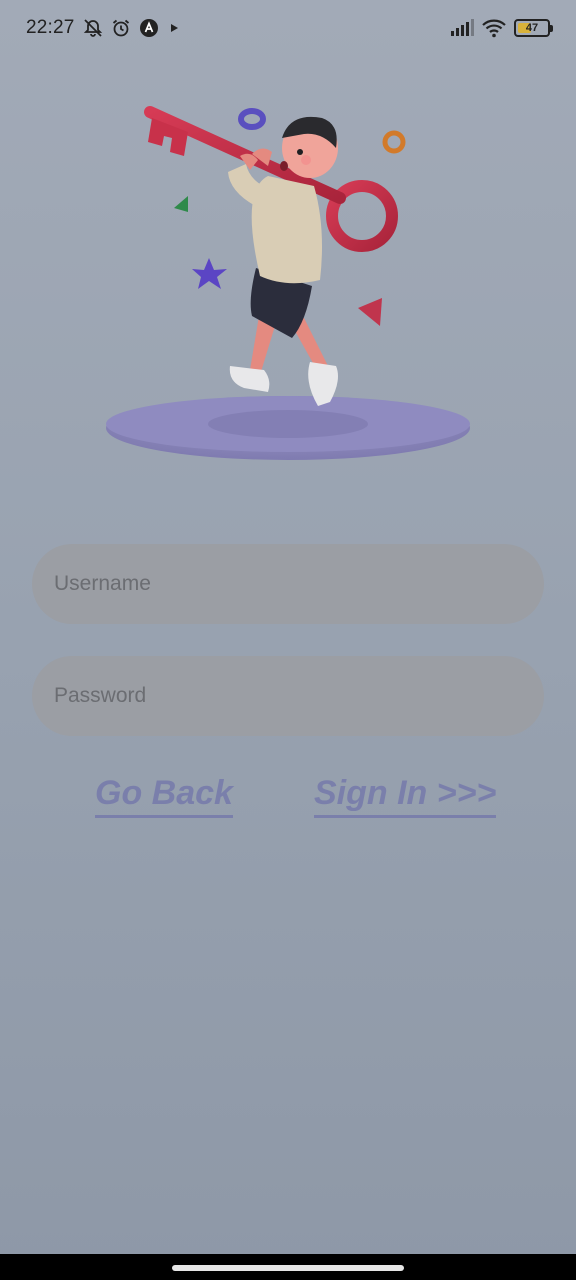  I want to click on wifi-icon, so click(494, 28).